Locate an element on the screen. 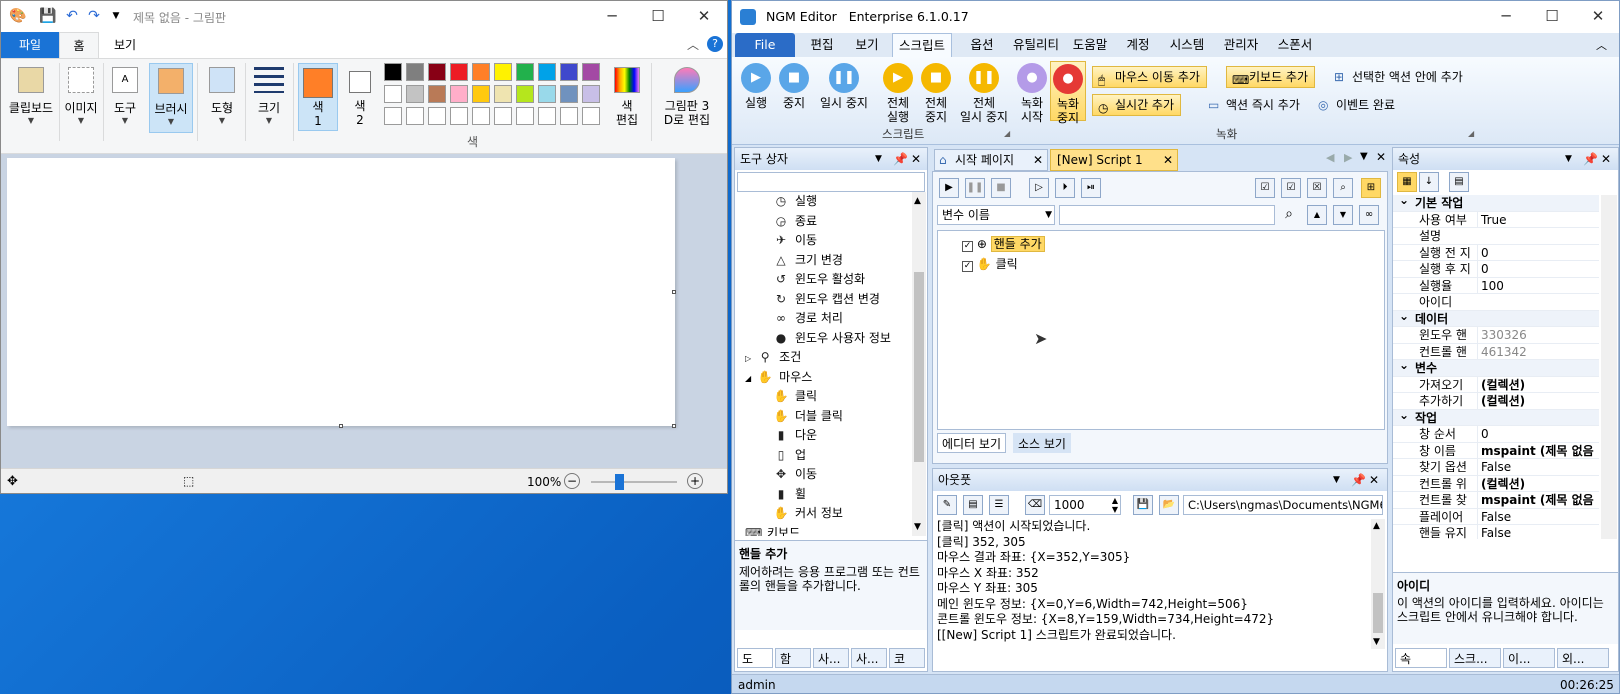 The width and height of the screenshot is (1620, 694). record-stop-button: ● 녹화 중지 is located at coordinates (1068, 93).